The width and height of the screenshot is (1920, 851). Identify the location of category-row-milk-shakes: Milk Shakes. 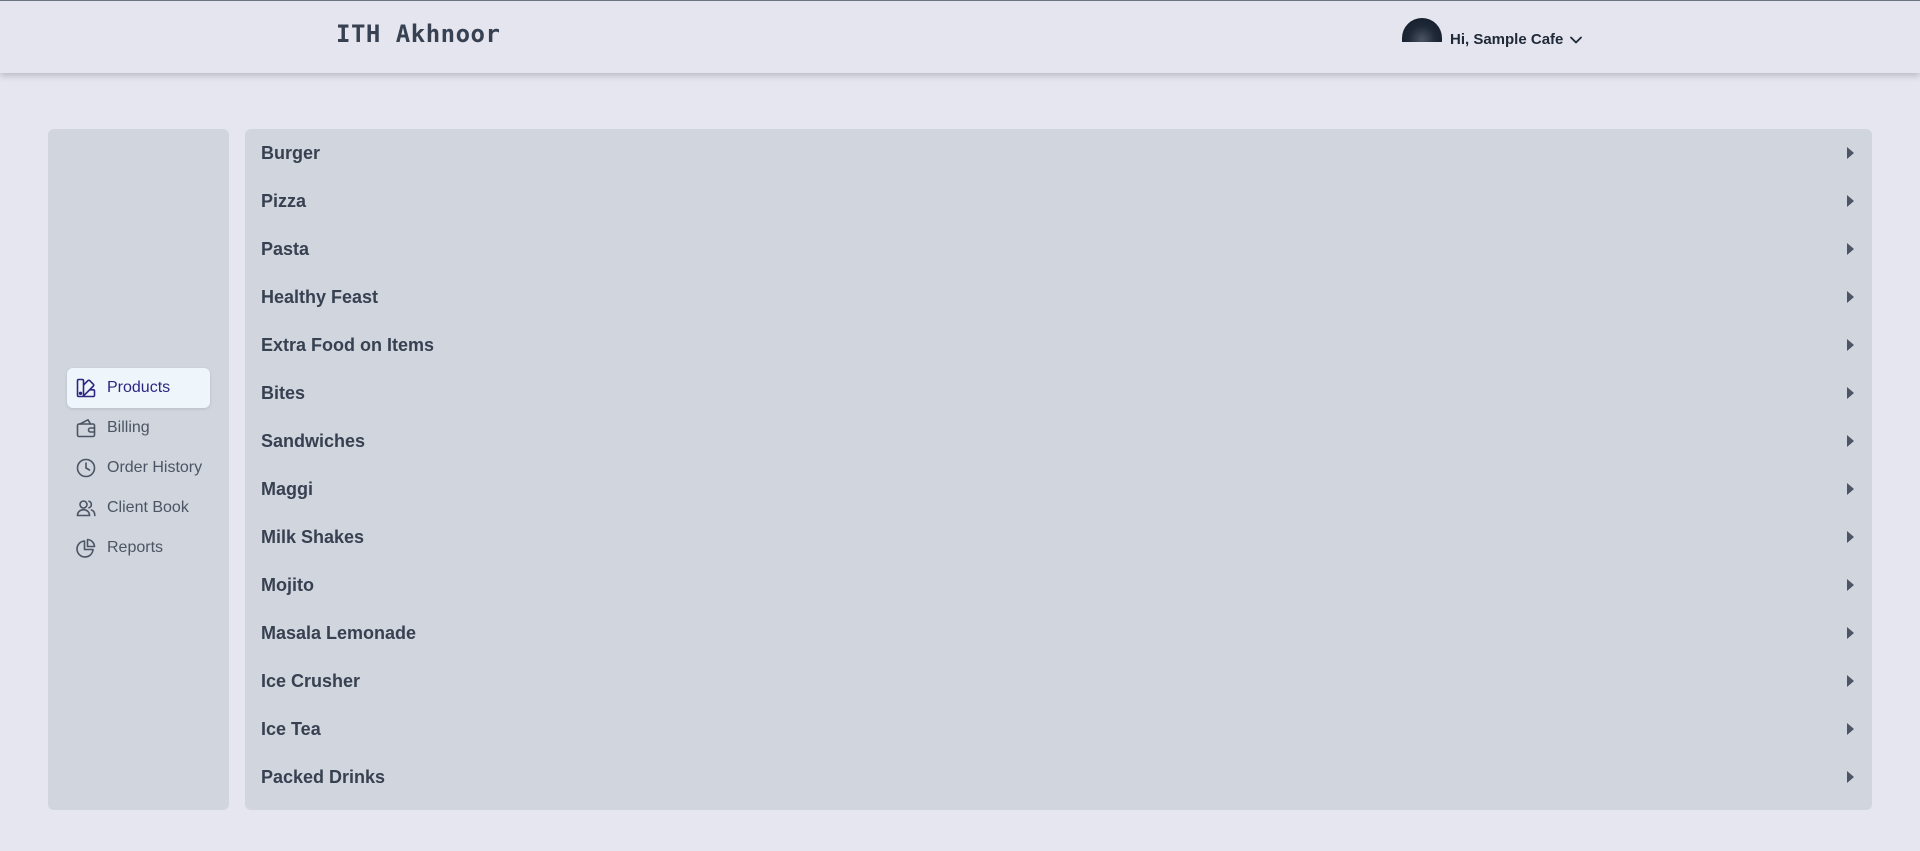
(1058, 537).